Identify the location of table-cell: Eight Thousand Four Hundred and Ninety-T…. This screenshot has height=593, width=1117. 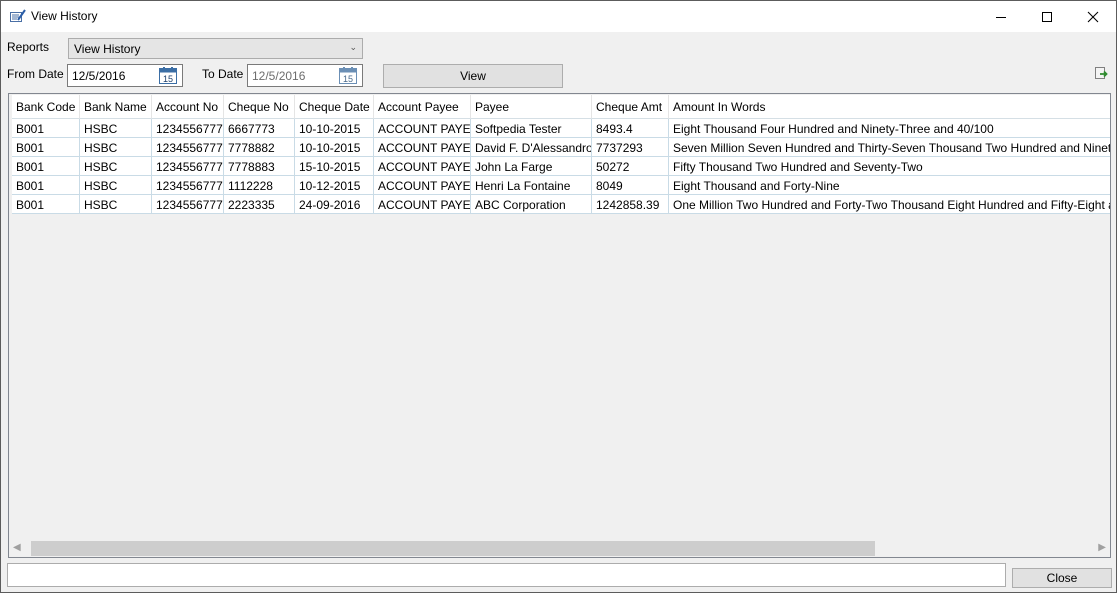
(889, 128).